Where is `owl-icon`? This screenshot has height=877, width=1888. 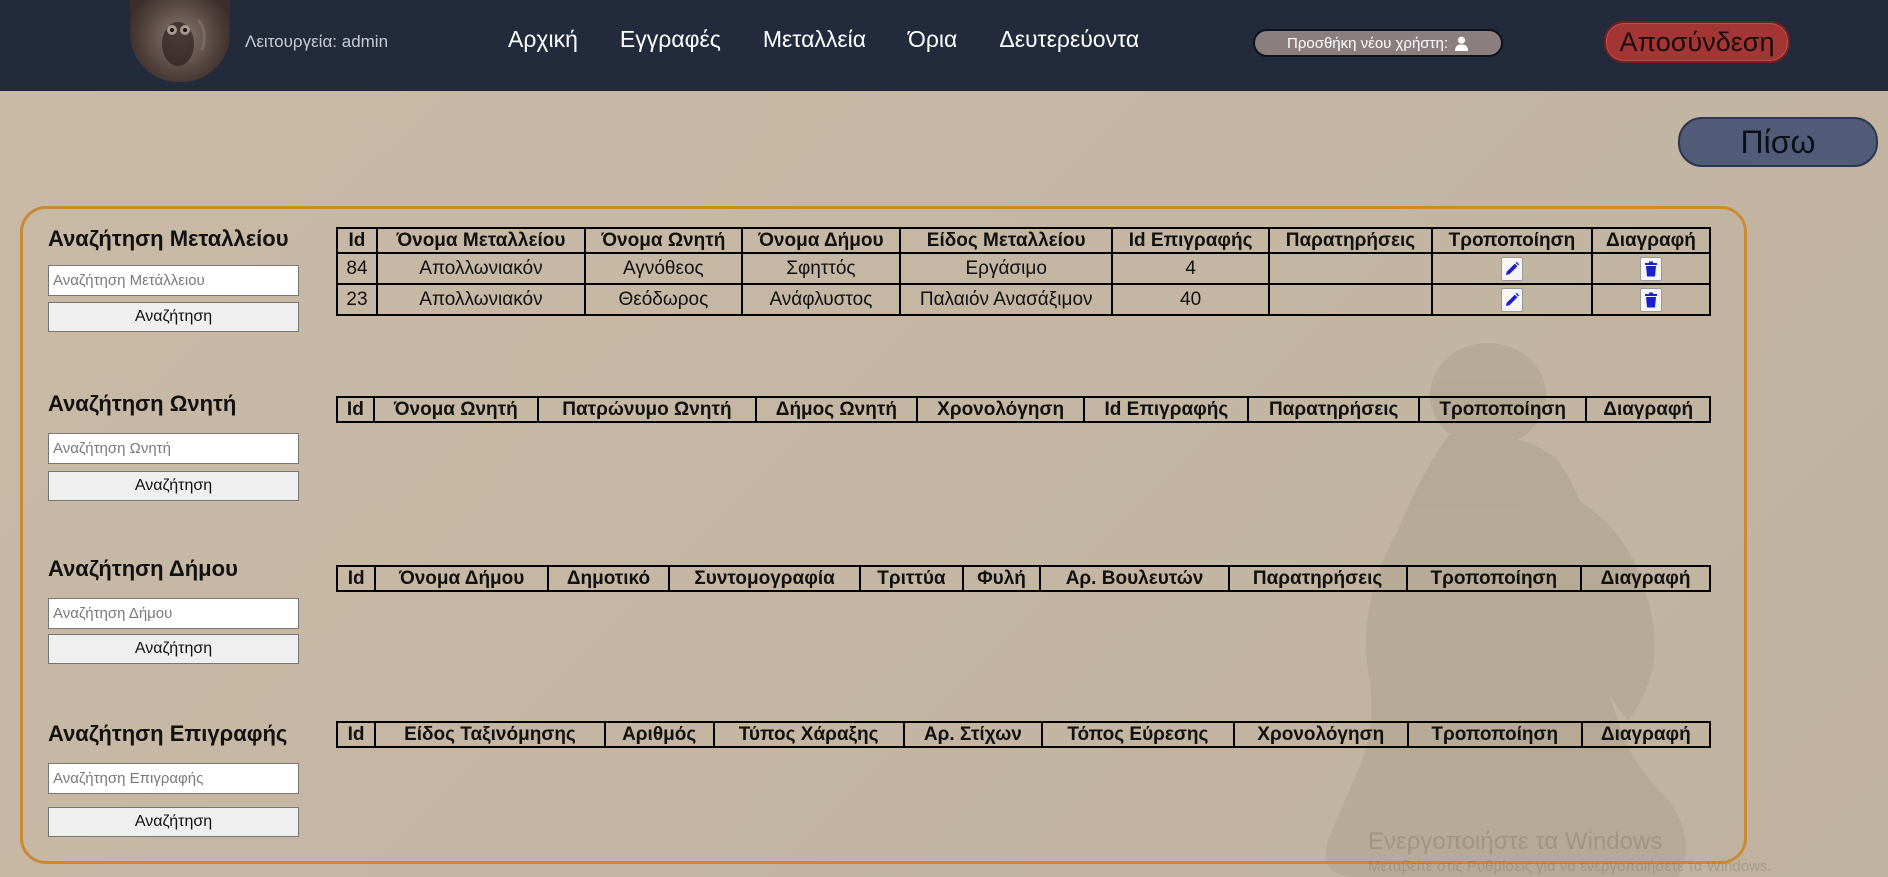
owl-icon is located at coordinates (184, 42).